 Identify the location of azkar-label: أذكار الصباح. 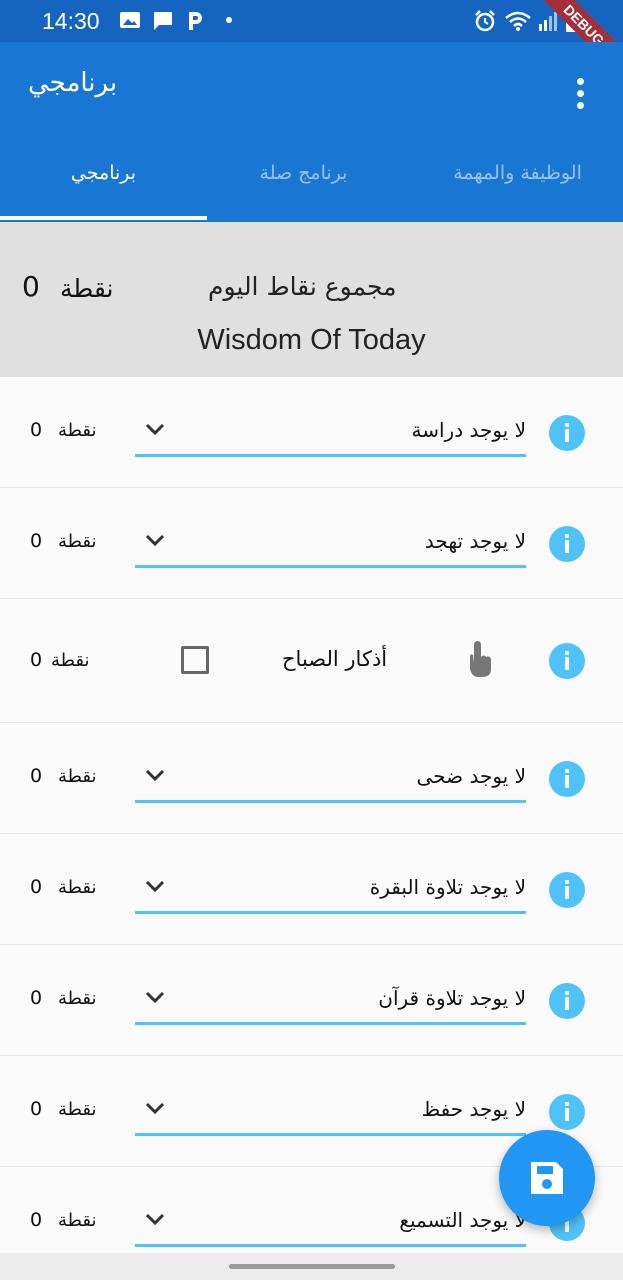
(335, 659).